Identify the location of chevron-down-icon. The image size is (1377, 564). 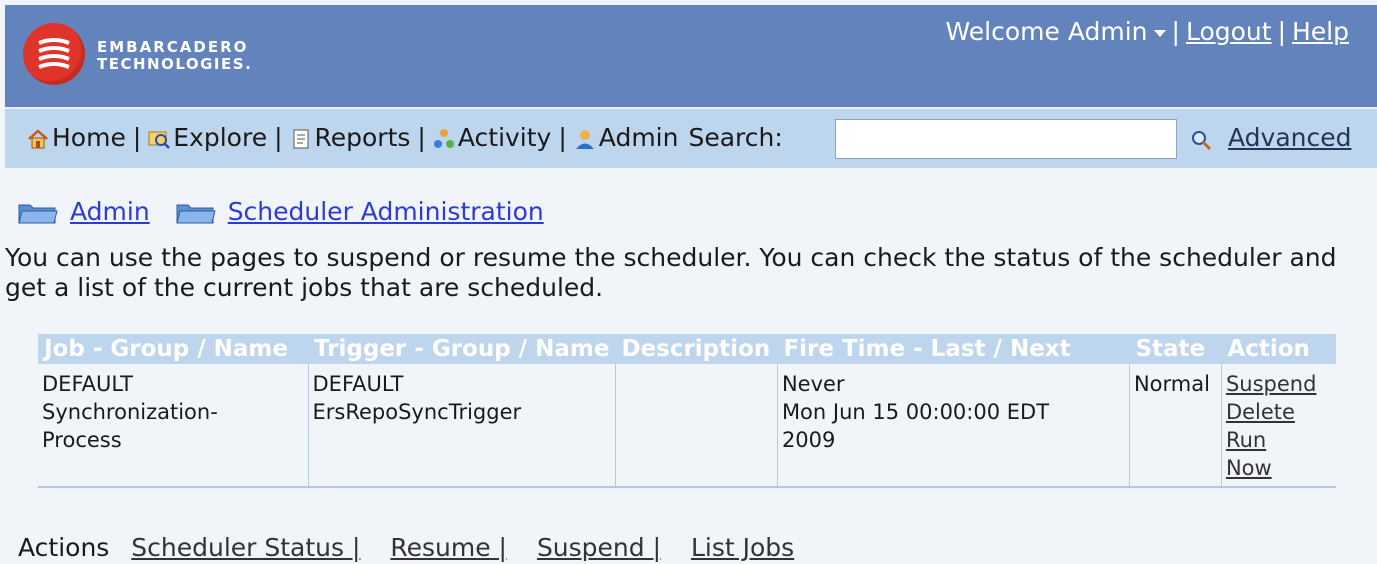
(1159, 33).